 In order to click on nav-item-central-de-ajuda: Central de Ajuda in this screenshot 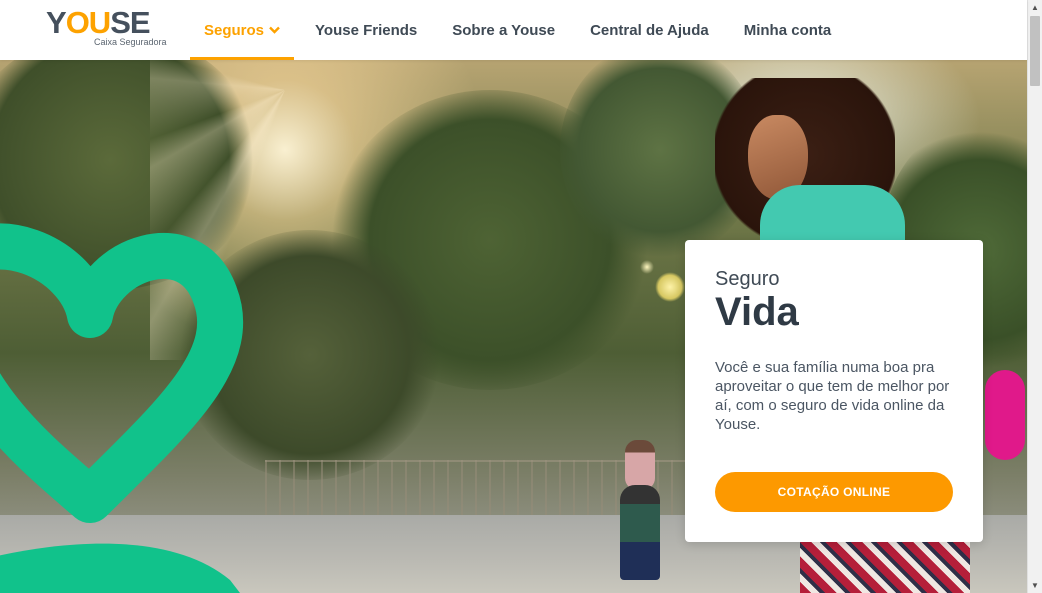, I will do `click(649, 30)`.